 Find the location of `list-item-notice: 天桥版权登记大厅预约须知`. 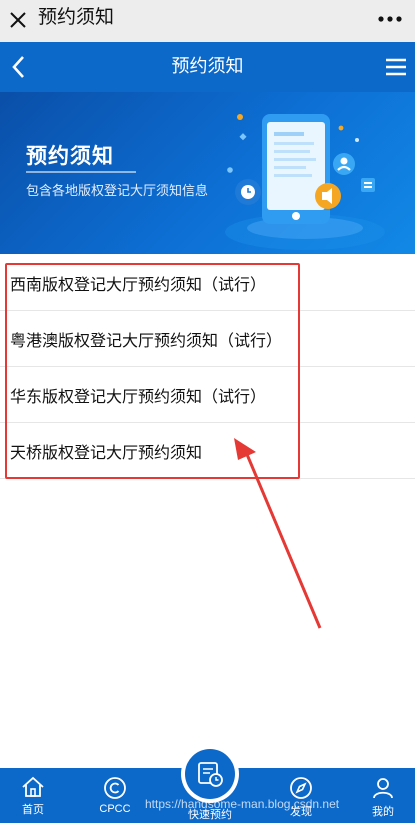

list-item-notice: 天桥版权登记大厅预约须知 is located at coordinates (207, 451).